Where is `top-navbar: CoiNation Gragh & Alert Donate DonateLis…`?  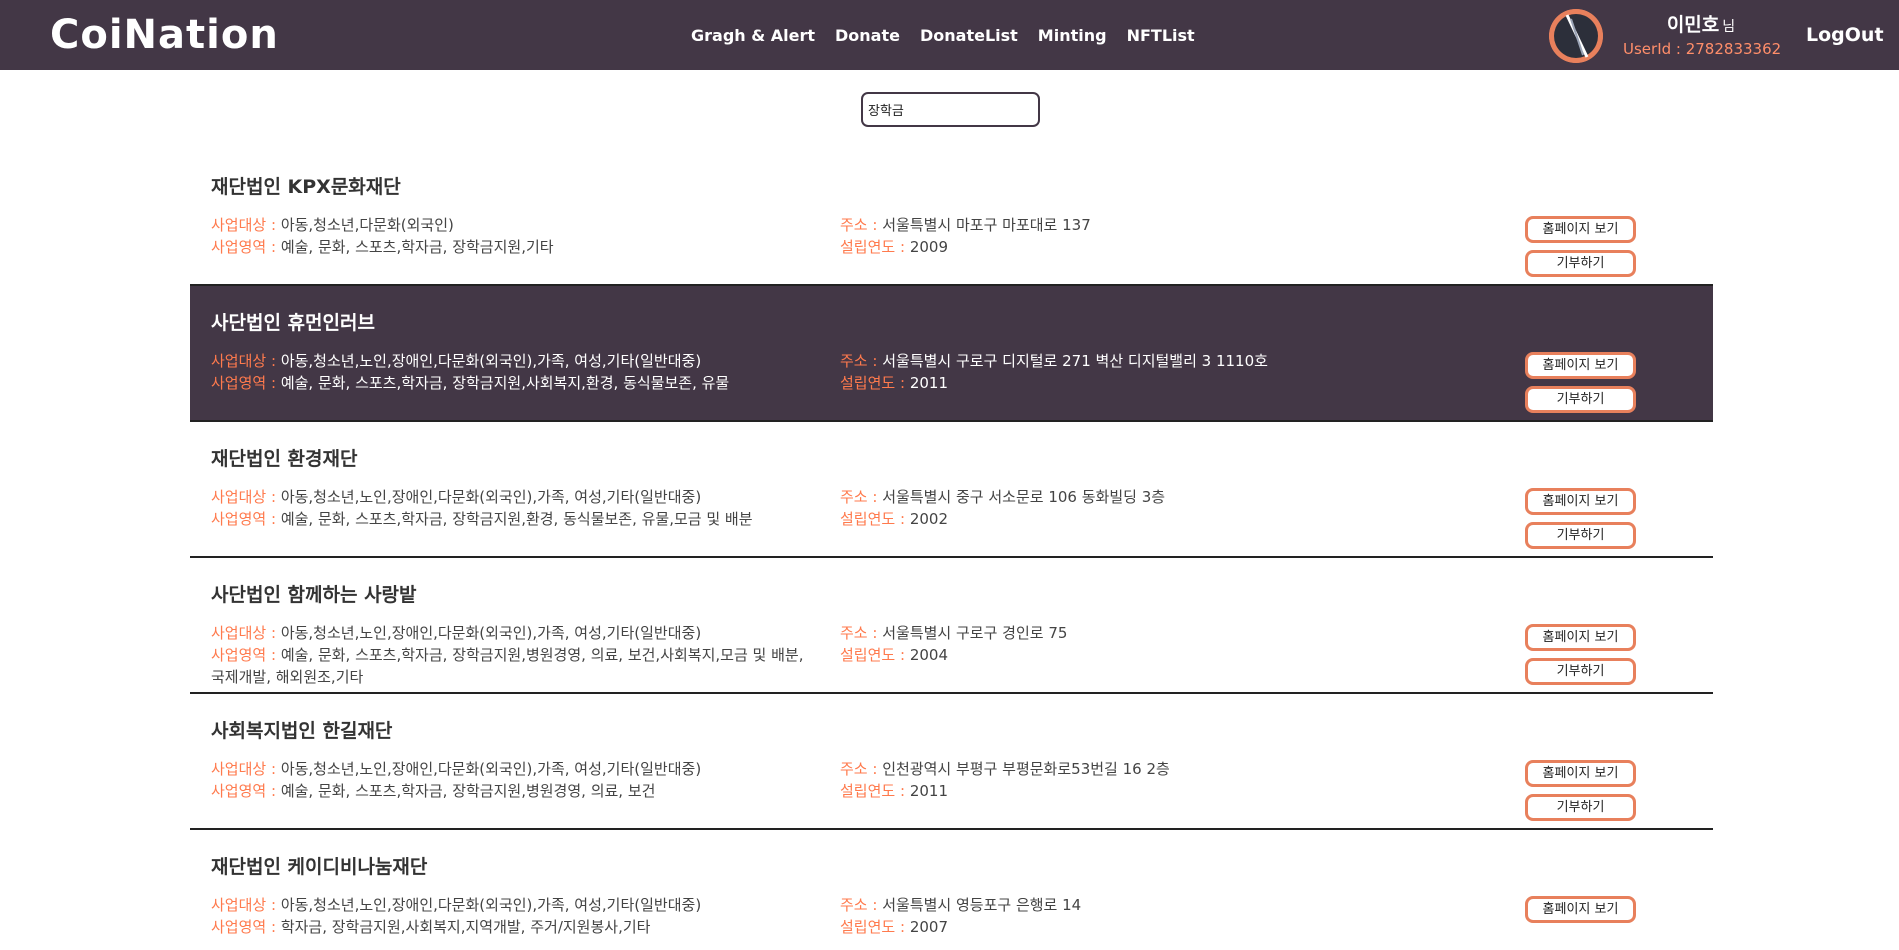
top-navbar: CoiNation Gragh & Alert Donate DonateLis… is located at coordinates (949, 35).